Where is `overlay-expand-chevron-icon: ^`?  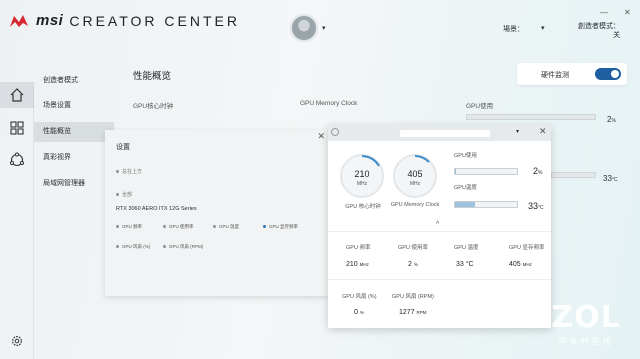 overlay-expand-chevron-icon: ^ is located at coordinates (437, 224).